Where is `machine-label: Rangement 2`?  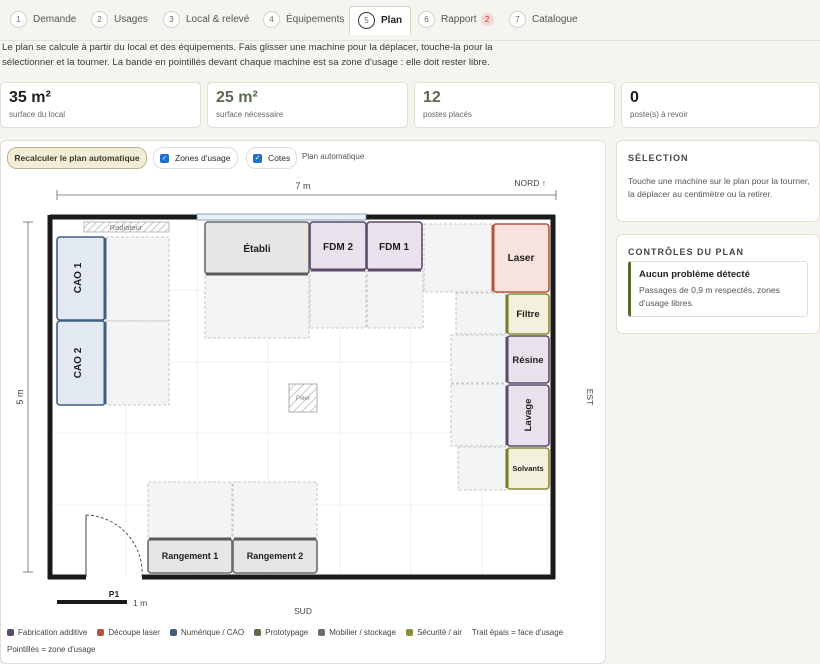
machine-label: Rangement 2 is located at coordinates (275, 556).